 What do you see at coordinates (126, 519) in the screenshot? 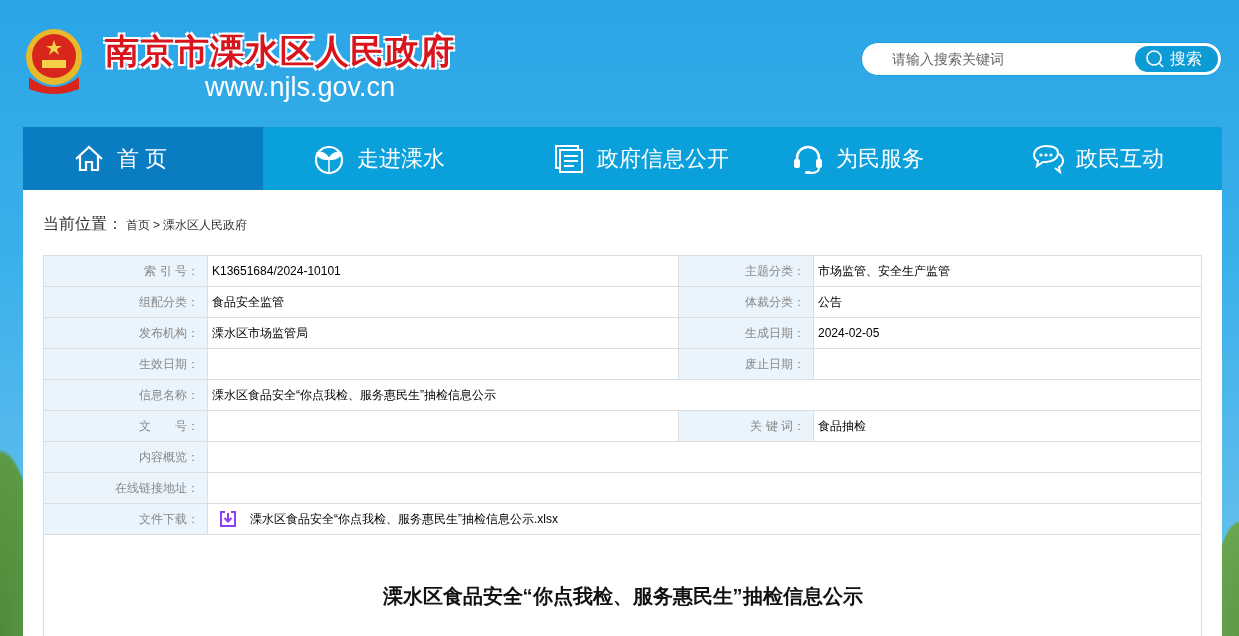
I see `field-label: 文件下载：` at bounding box center [126, 519].